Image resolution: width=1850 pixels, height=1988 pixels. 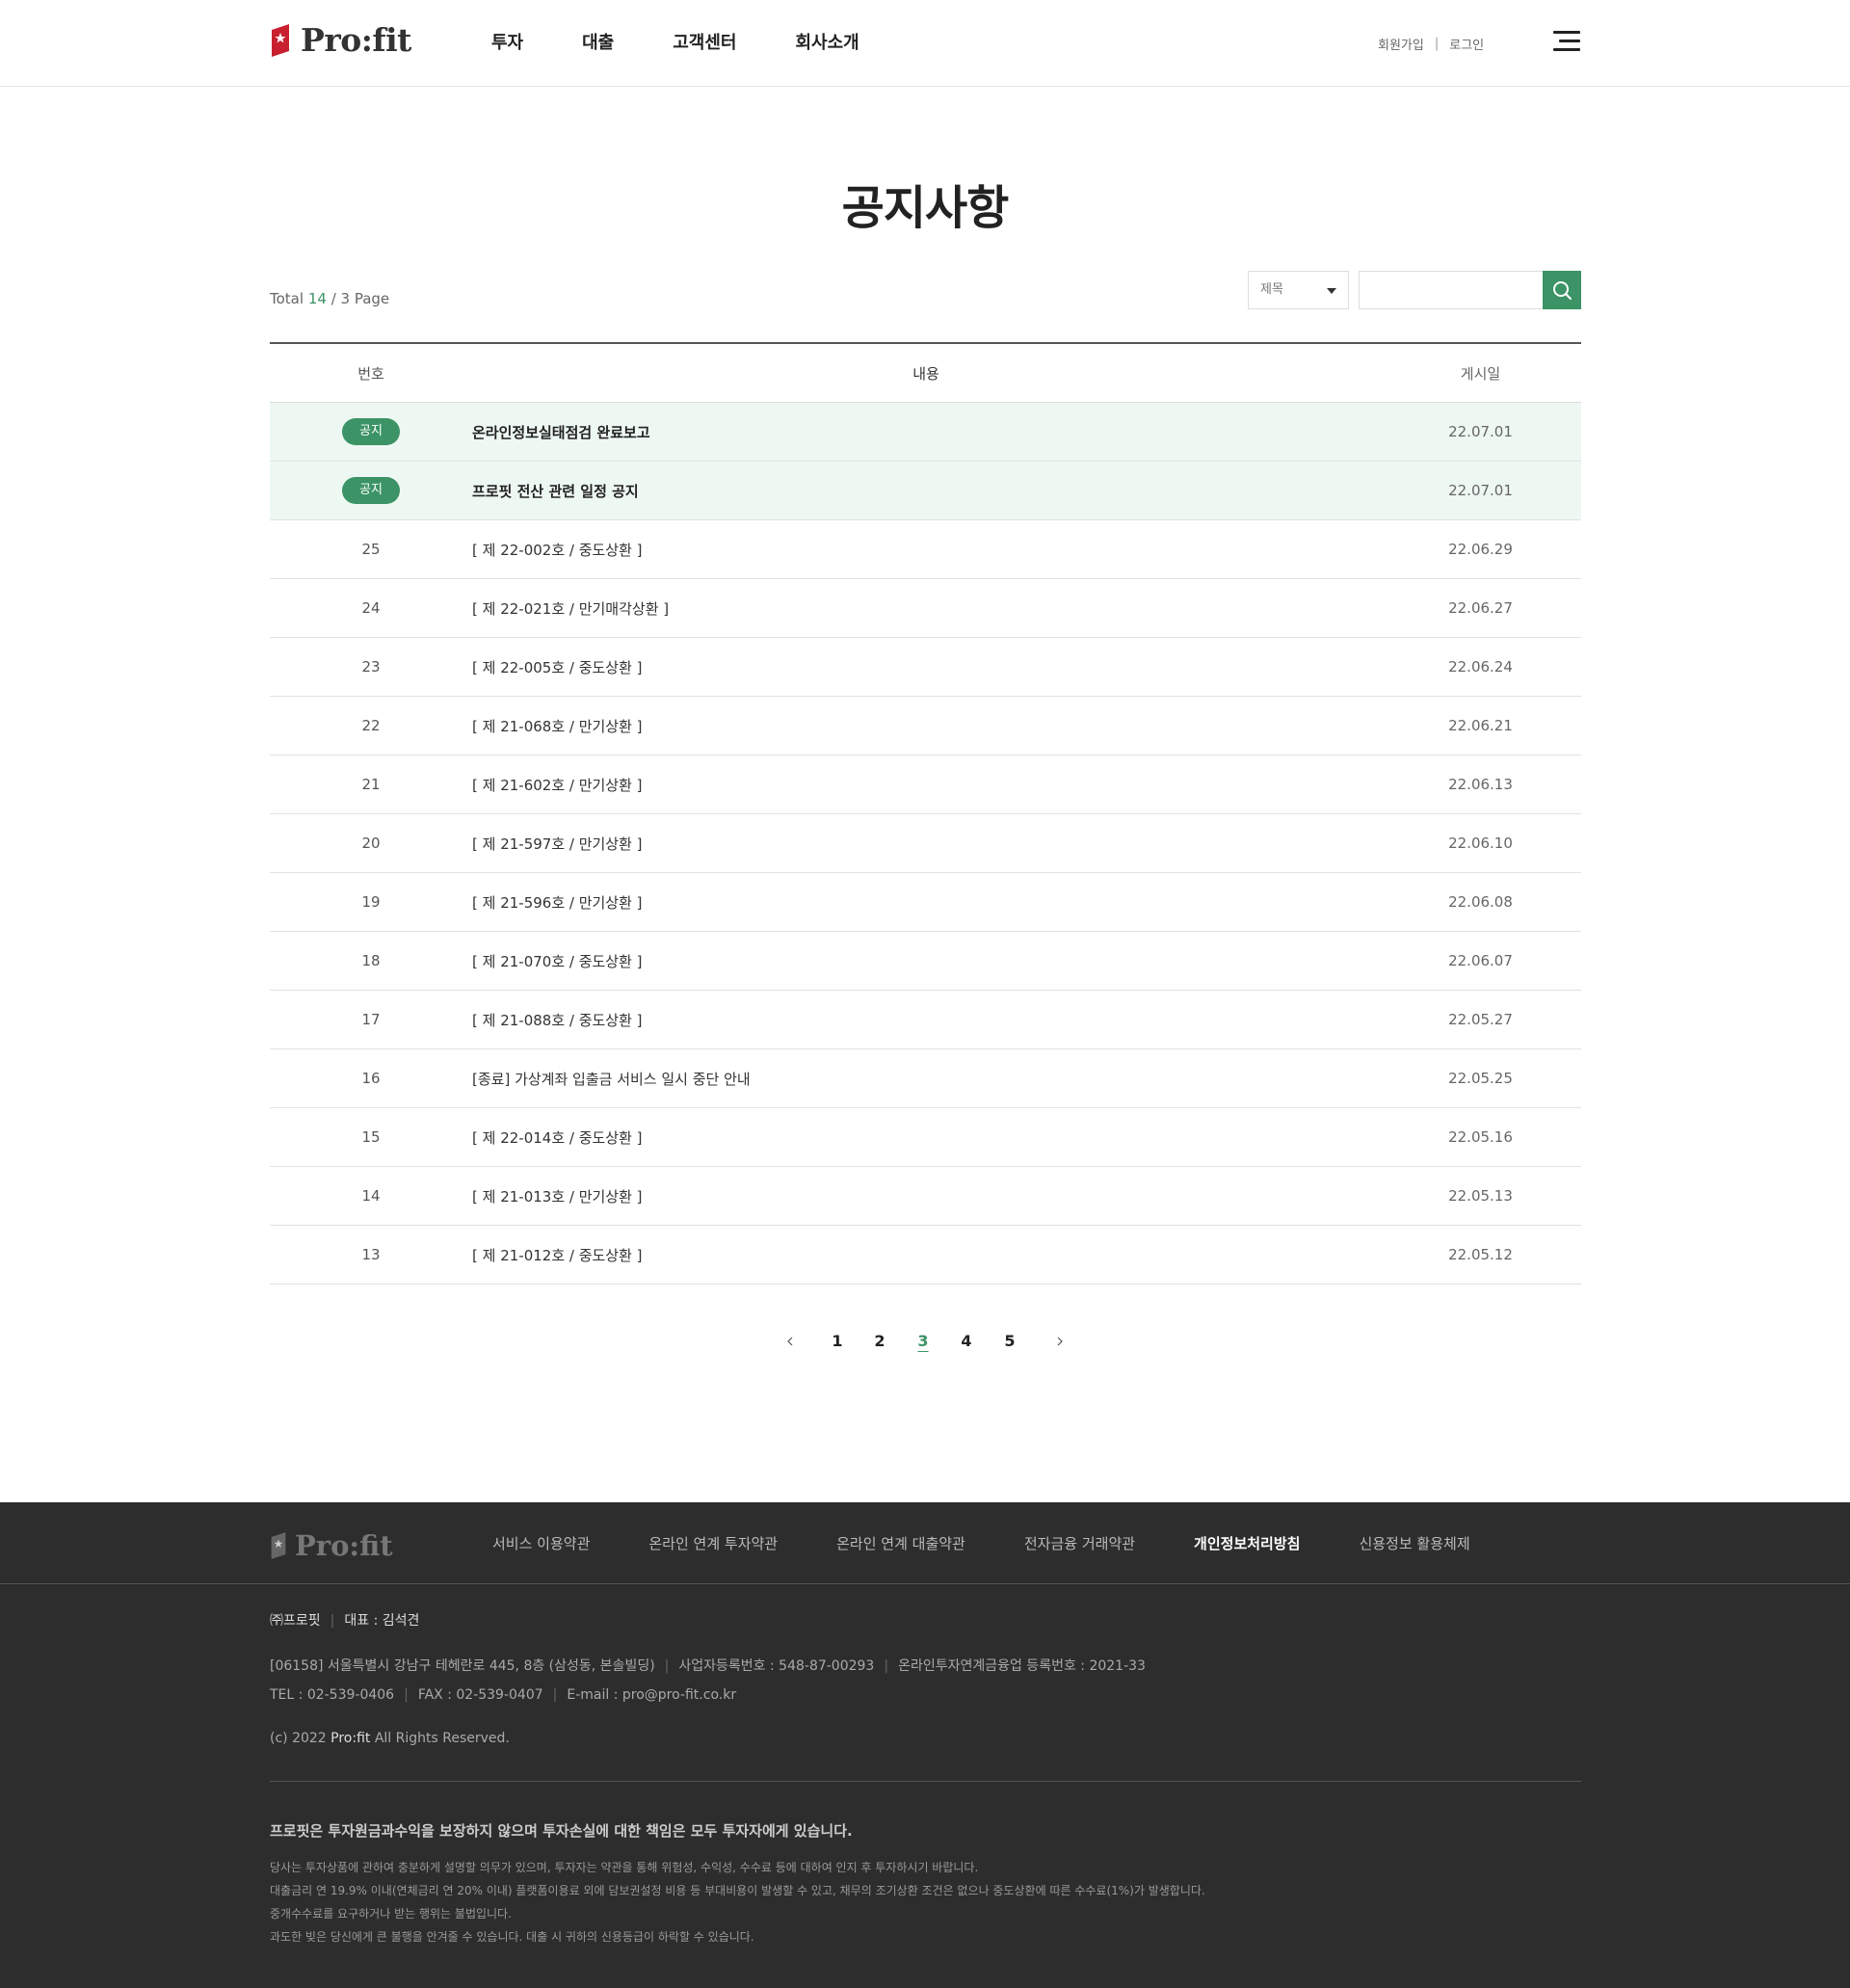 I want to click on page-3: 3, so click(x=923, y=1341).